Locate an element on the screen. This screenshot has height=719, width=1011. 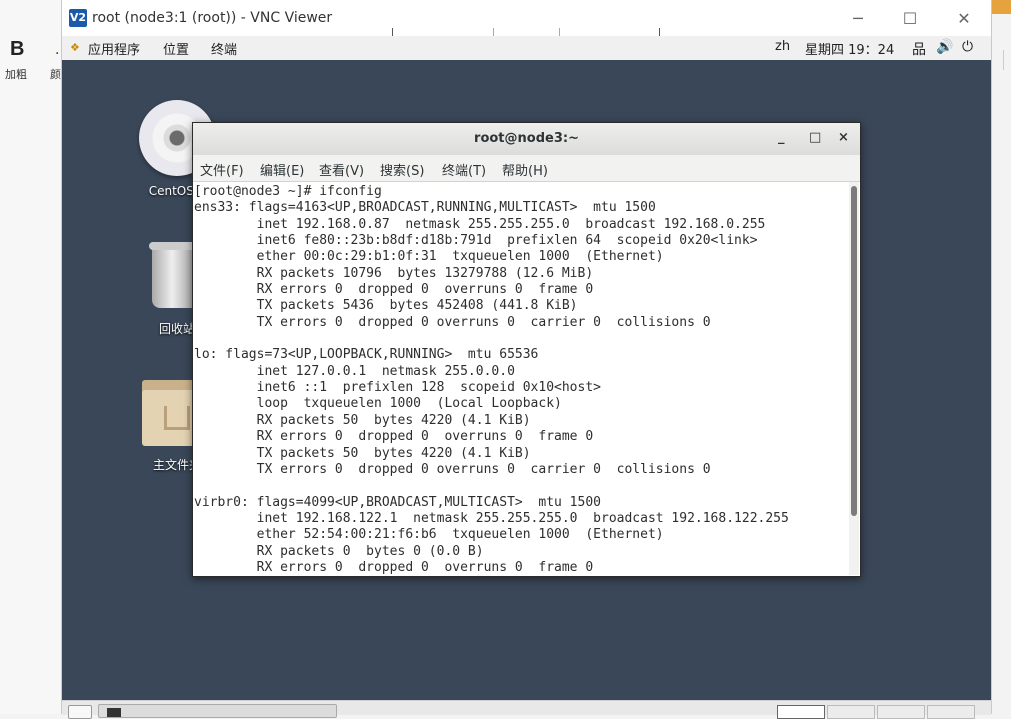
menu-file: 文件(F) is located at coordinates (222, 169).